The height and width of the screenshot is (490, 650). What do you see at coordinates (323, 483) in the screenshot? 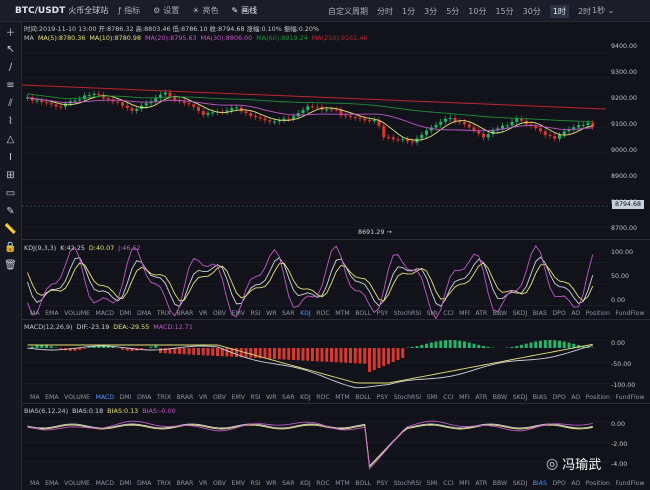
I see `tab-roc: ROC` at bounding box center [323, 483].